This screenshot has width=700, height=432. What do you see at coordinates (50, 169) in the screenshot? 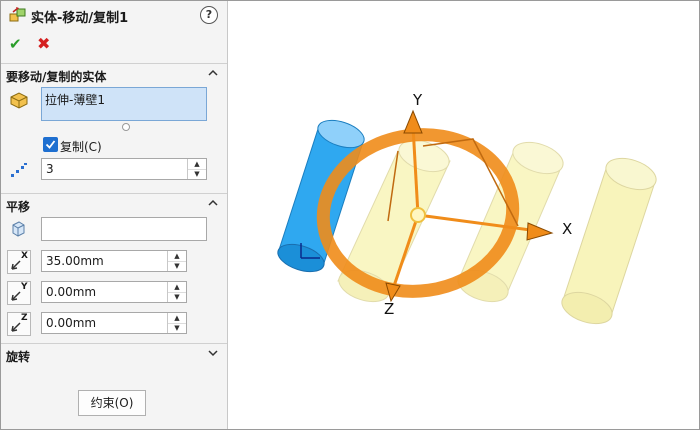
I see `copies-count-value: 3` at bounding box center [50, 169].